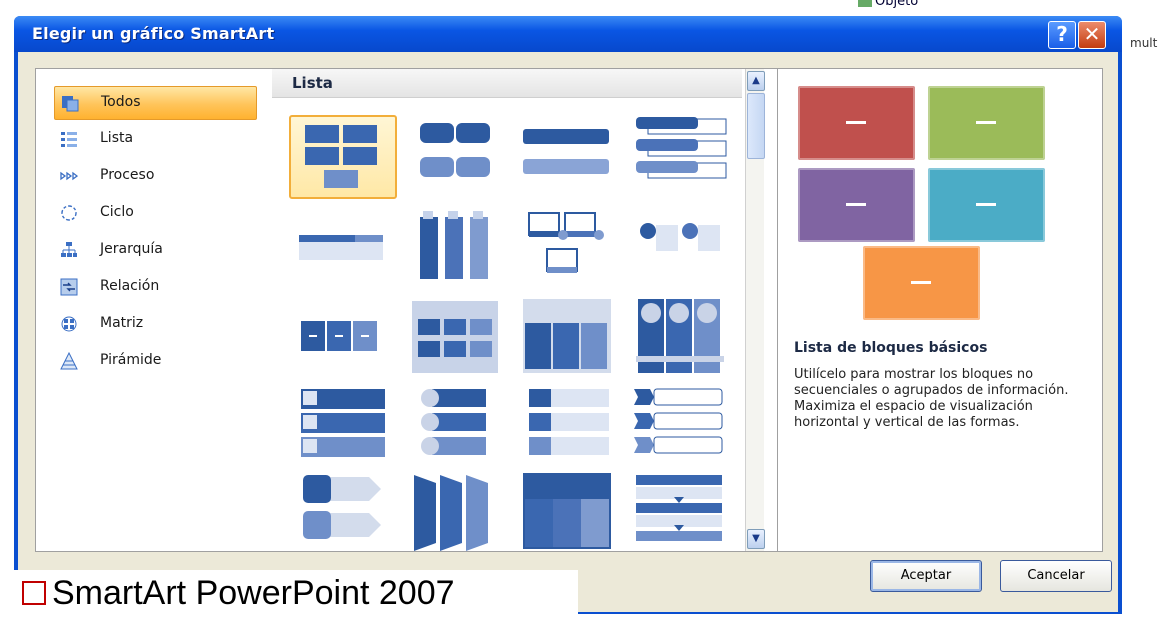 Image resolution: width=1165 pixels, height=617 pixels. Describe the element at coordinates (1092, 35) in the screenshot. I see `close-button: ✕` at that location.